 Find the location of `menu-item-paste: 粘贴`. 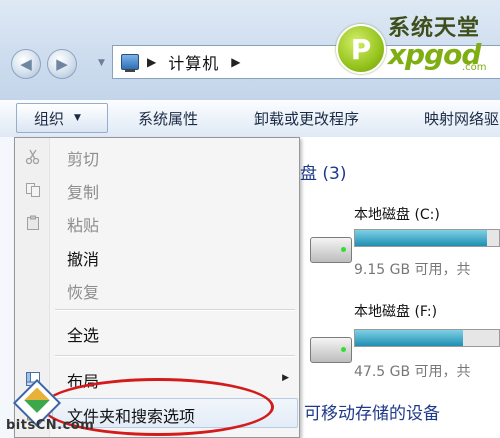

menu-item-paste: 粘贴 is located at coordinates (157, 223).